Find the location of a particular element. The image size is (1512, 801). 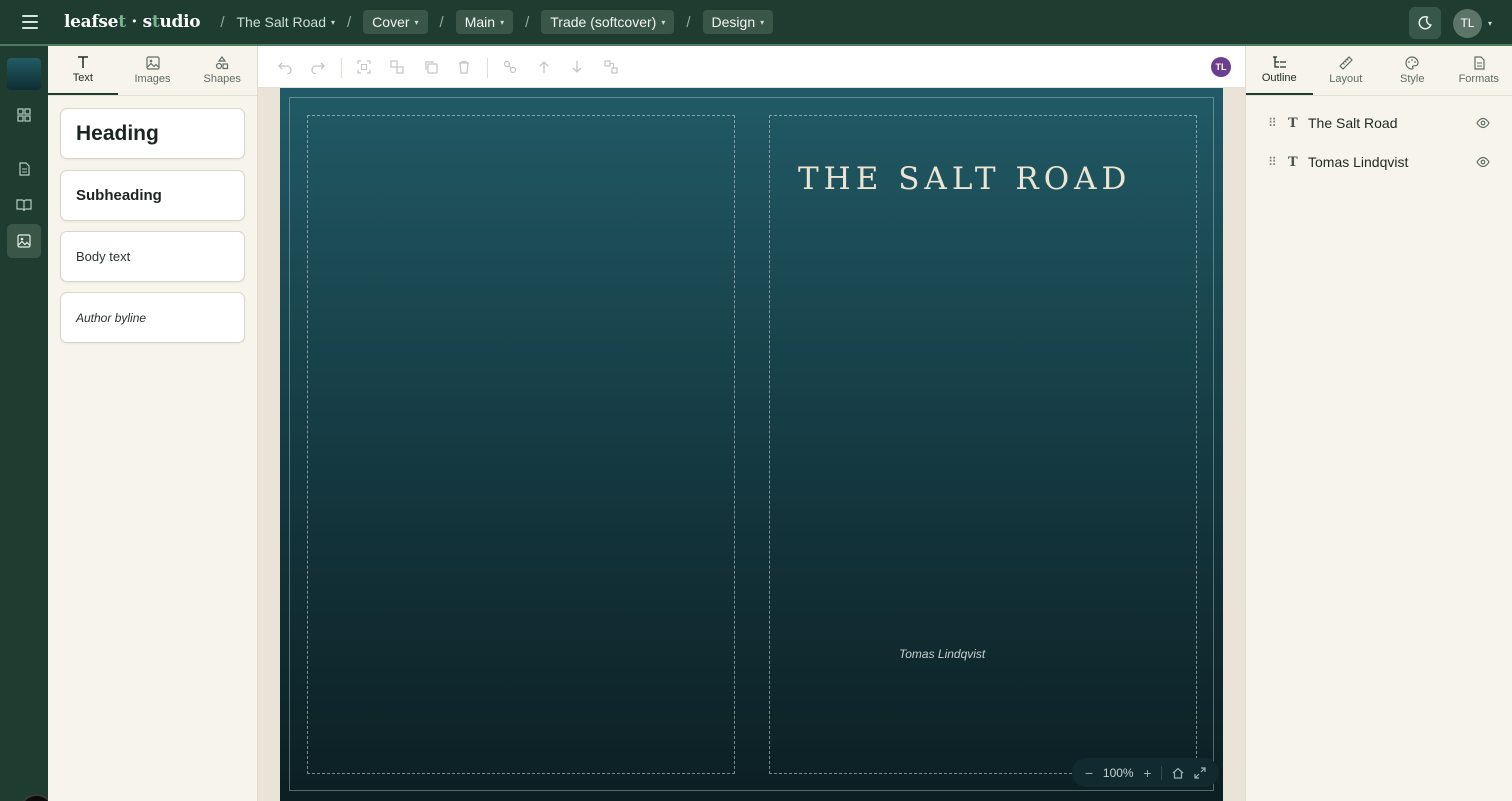

group-button is located at coordinates (397, 67).